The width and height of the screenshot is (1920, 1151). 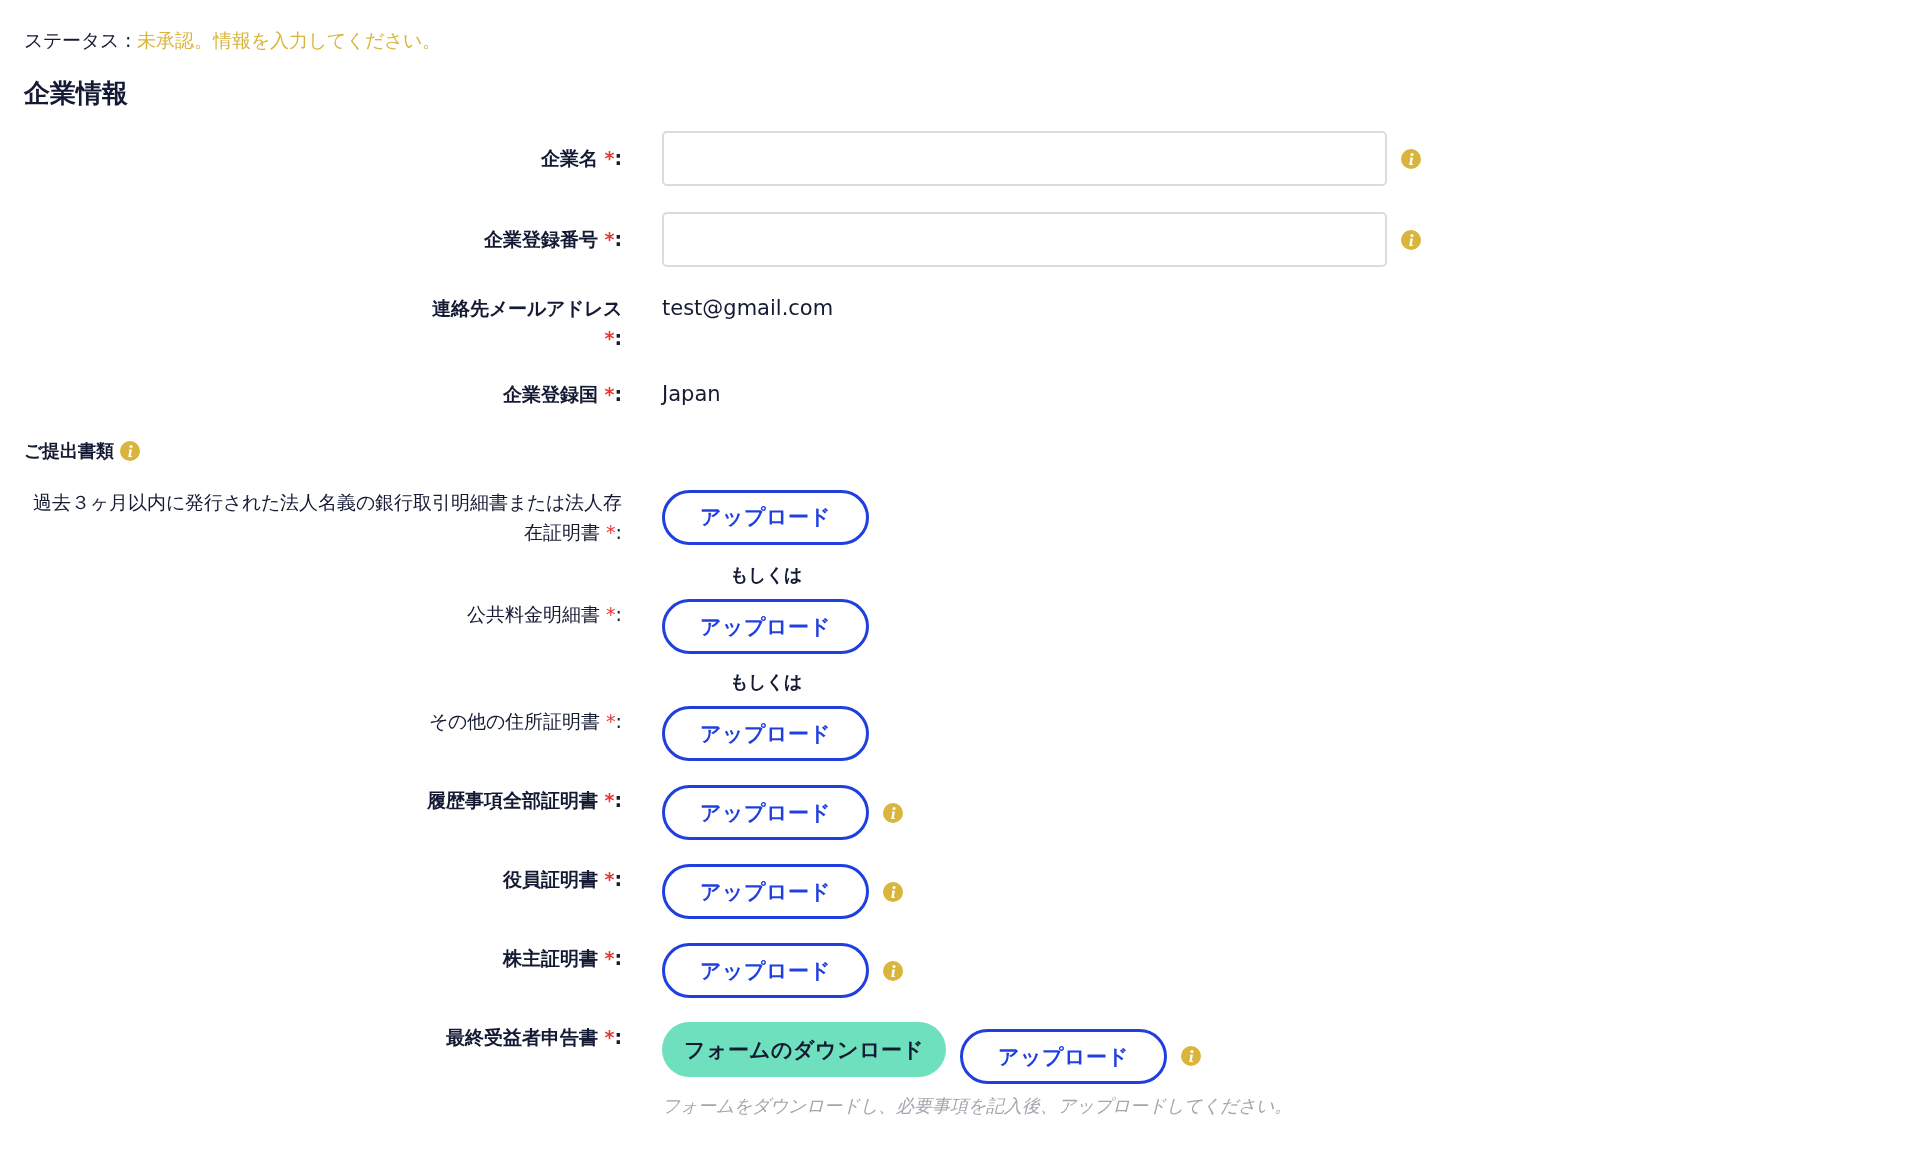 What do you see at coordinates (581, 158) in the screenshot?
I see `field-label: 企業名 *:` at bounding box center [581, 158].